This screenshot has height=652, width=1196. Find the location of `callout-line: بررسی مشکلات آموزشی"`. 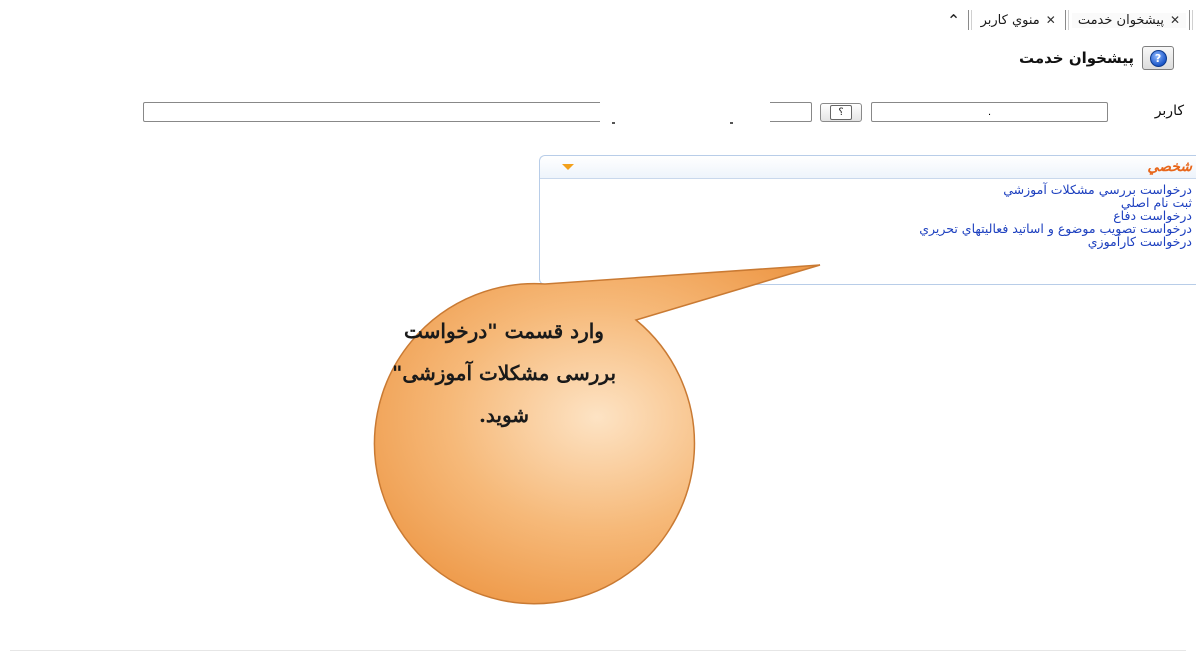

callout-line: بررسی مشکلات آموزشی" is located at coordinates (504, 373).